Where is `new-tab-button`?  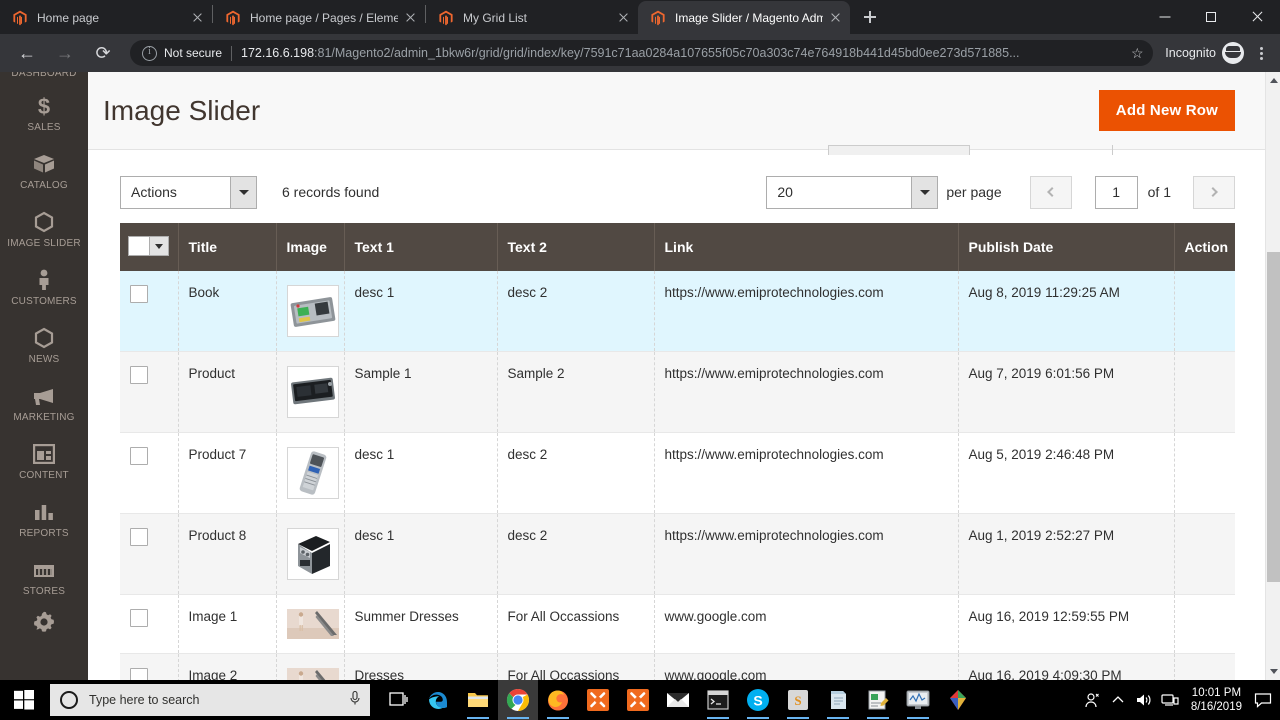
new-tab-button is located at coordinates (870, 17).